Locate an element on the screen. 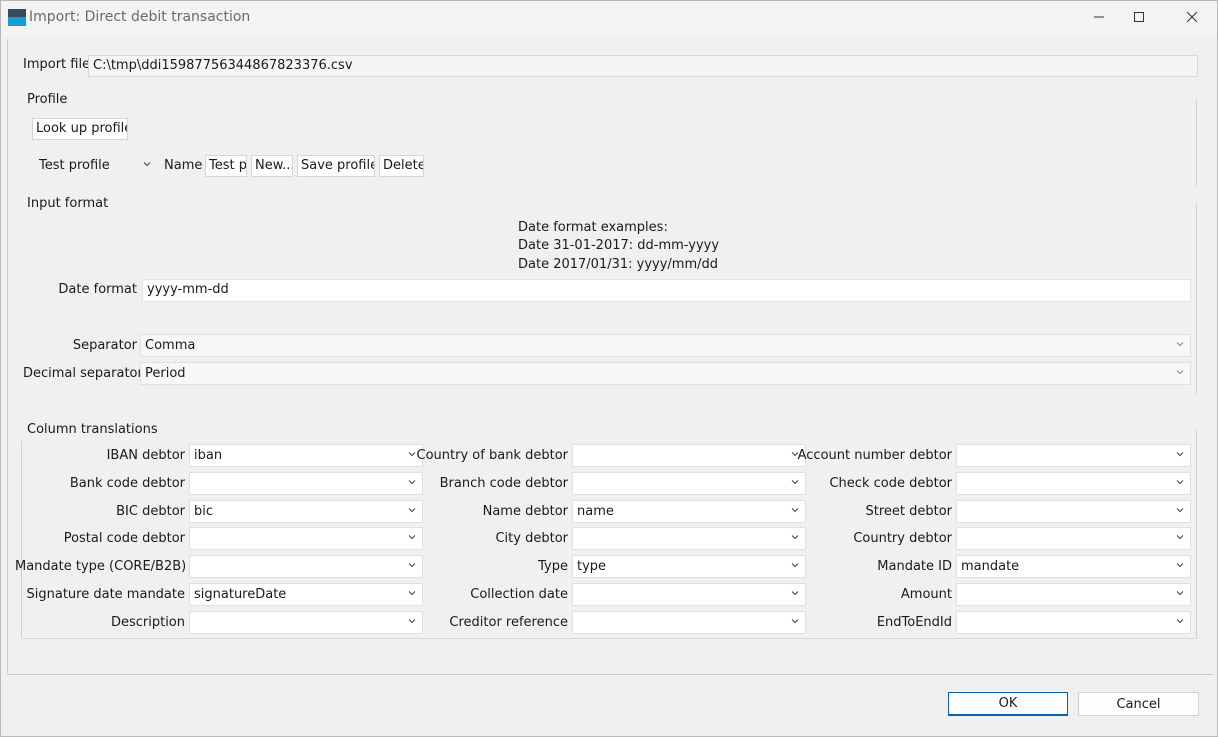  separator-label: Separator is located at coordinates (104, 345).